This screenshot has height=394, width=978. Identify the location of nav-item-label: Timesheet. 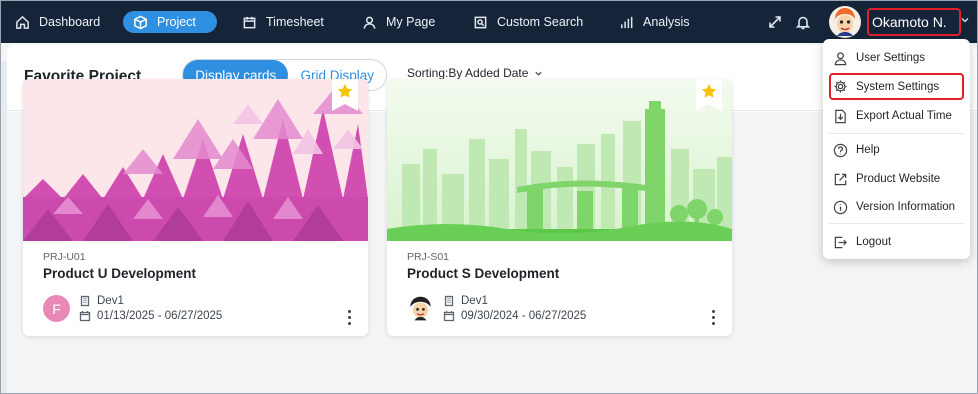
(295, 22).